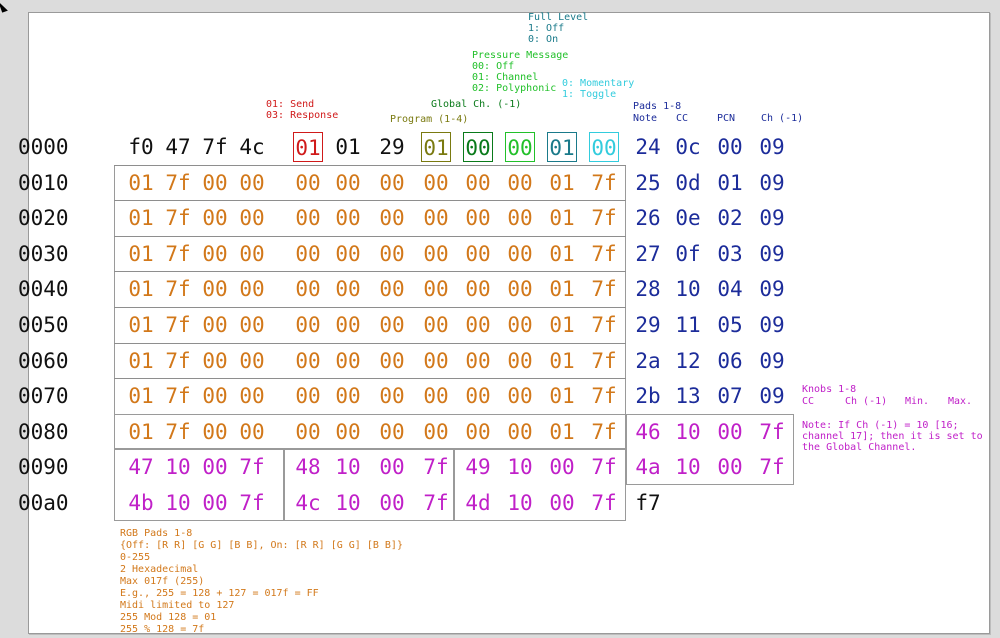 This screenshot has height=638, width=1000. What do you see at coordinates (682, 118) in the screenshot?
I see `pads-col-cc: CC` at bounding box center [682, 118].